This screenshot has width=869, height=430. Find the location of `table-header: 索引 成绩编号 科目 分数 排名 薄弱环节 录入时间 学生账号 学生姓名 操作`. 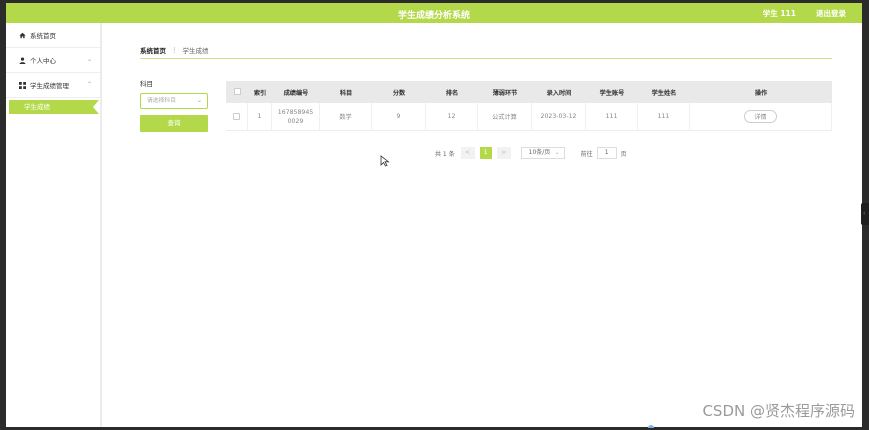

table-header: 索引 成绩编号 科目 分数 排名 薄弱环节 录入时间 学生账号 学生姓名 操作 is located at coordinates (529, 92).